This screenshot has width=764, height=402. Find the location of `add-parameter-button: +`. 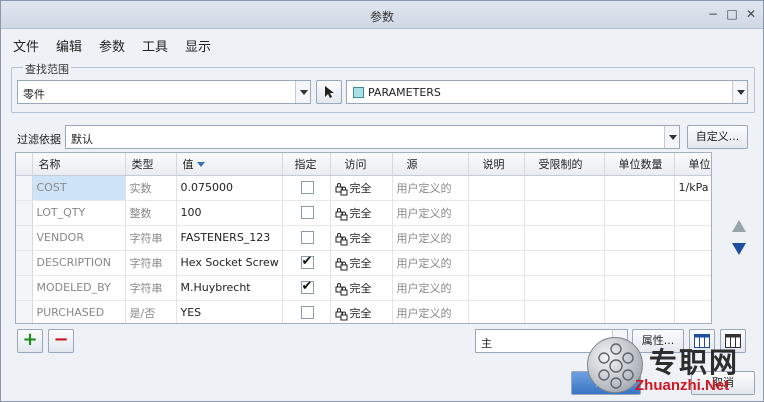

add-parameter-button: + is located at coordinates (30, 341).